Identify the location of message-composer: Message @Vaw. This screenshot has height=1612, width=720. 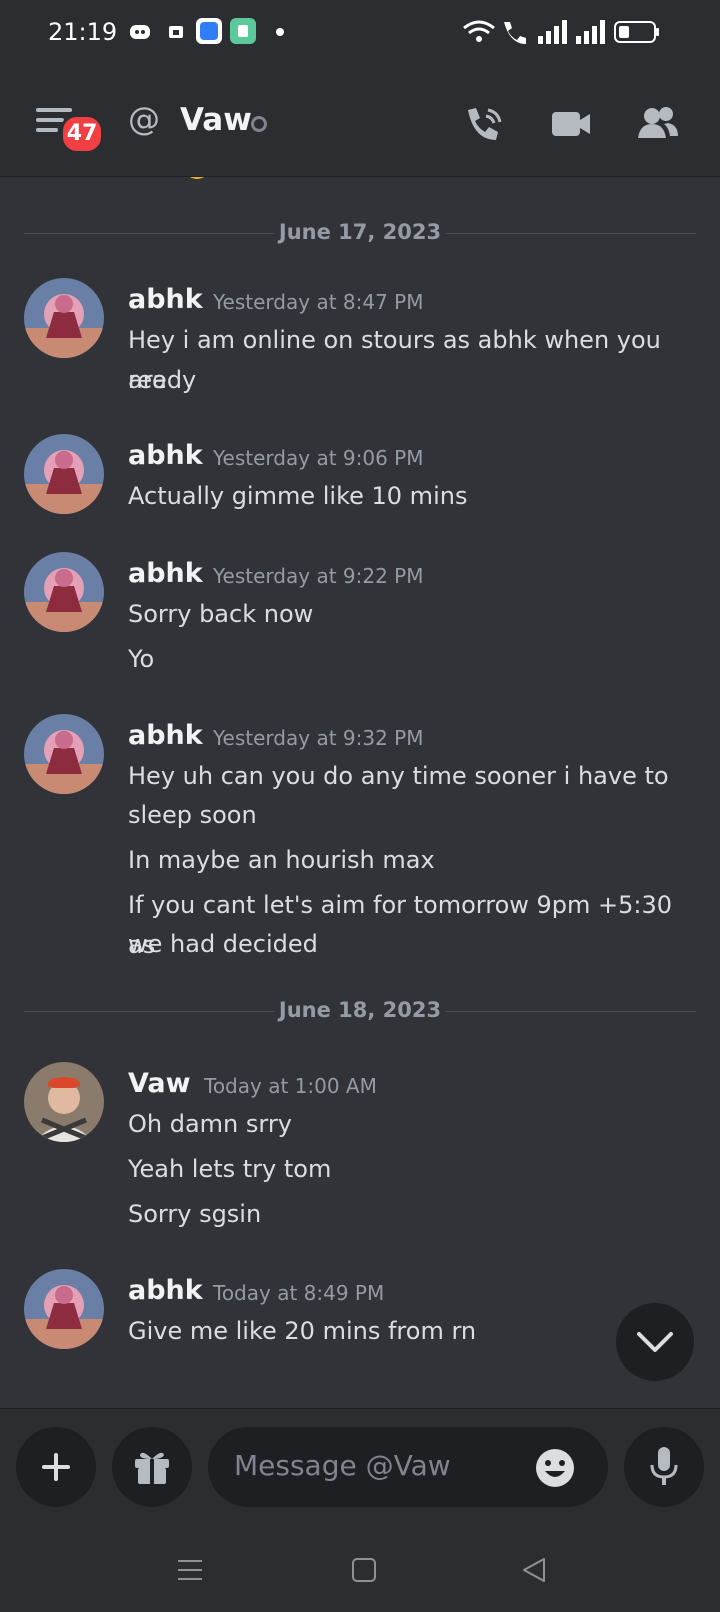
(360, 1468).